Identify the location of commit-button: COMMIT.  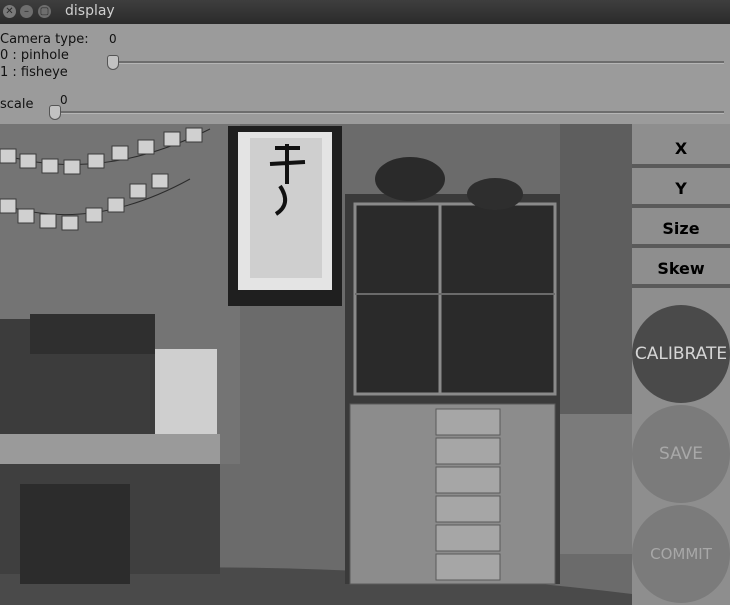
(681, 554).